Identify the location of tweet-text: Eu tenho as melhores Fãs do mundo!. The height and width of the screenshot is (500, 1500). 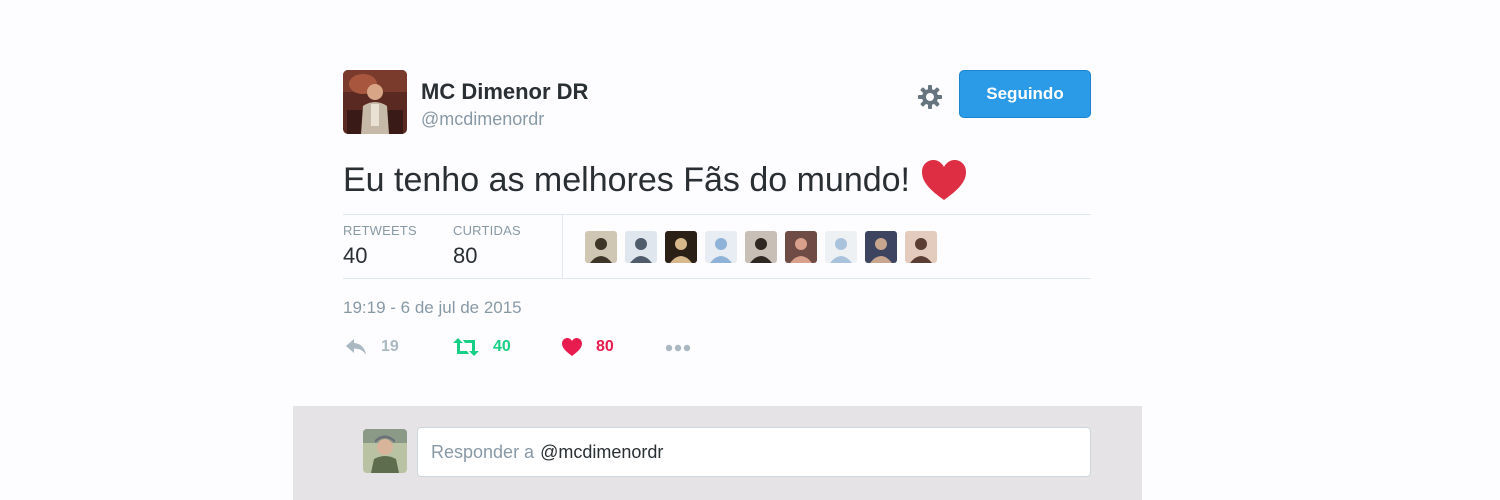
(626, 179).